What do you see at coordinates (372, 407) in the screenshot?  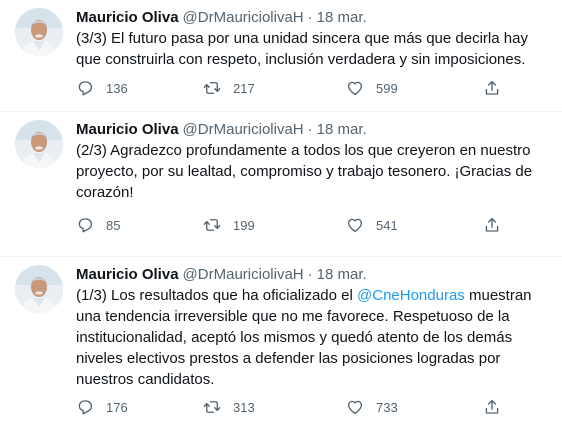 I see `like-button: 733` at bounding box center [372, 407].